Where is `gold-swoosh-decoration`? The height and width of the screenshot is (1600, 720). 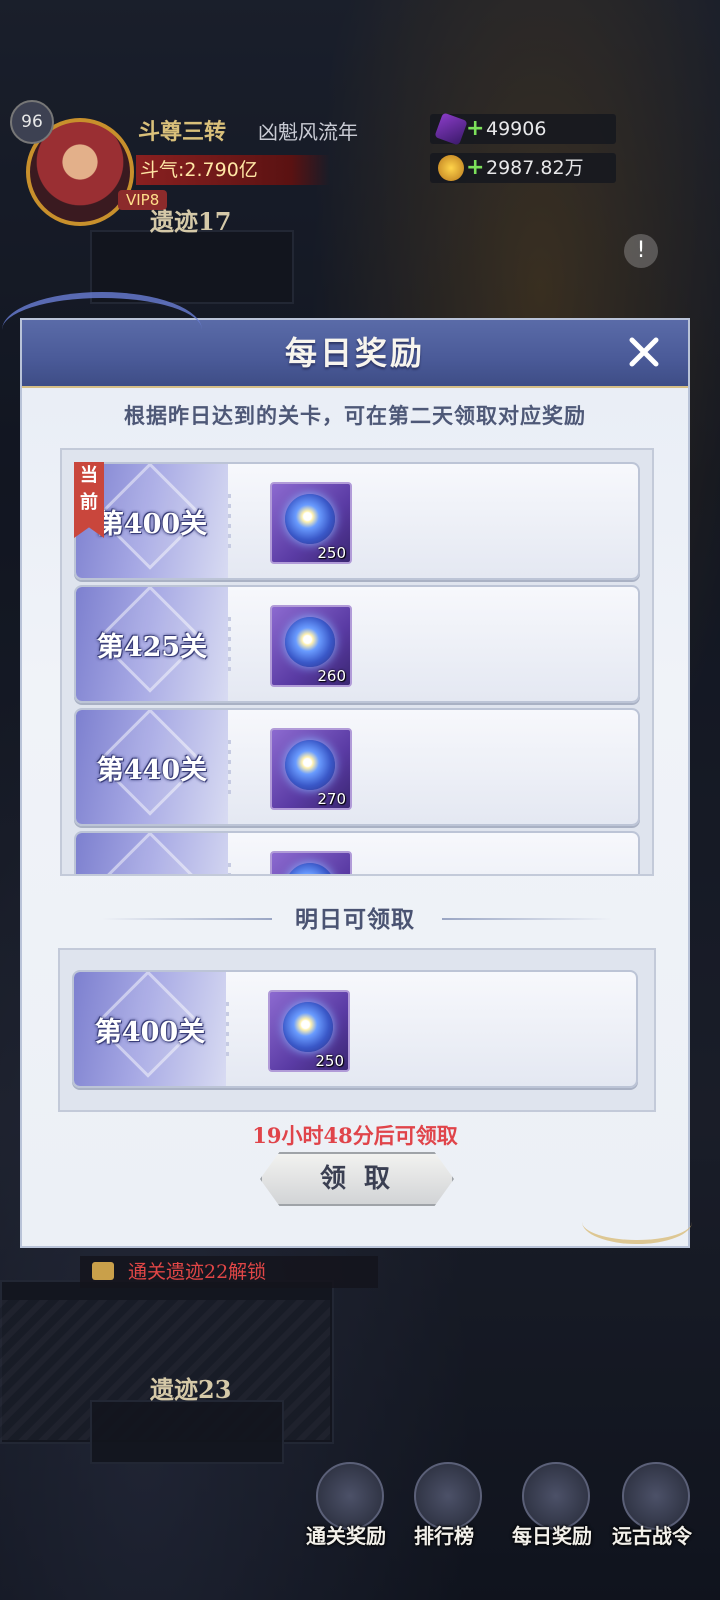 gold-swoosh-decoration is located at coordinates (637, 1222).